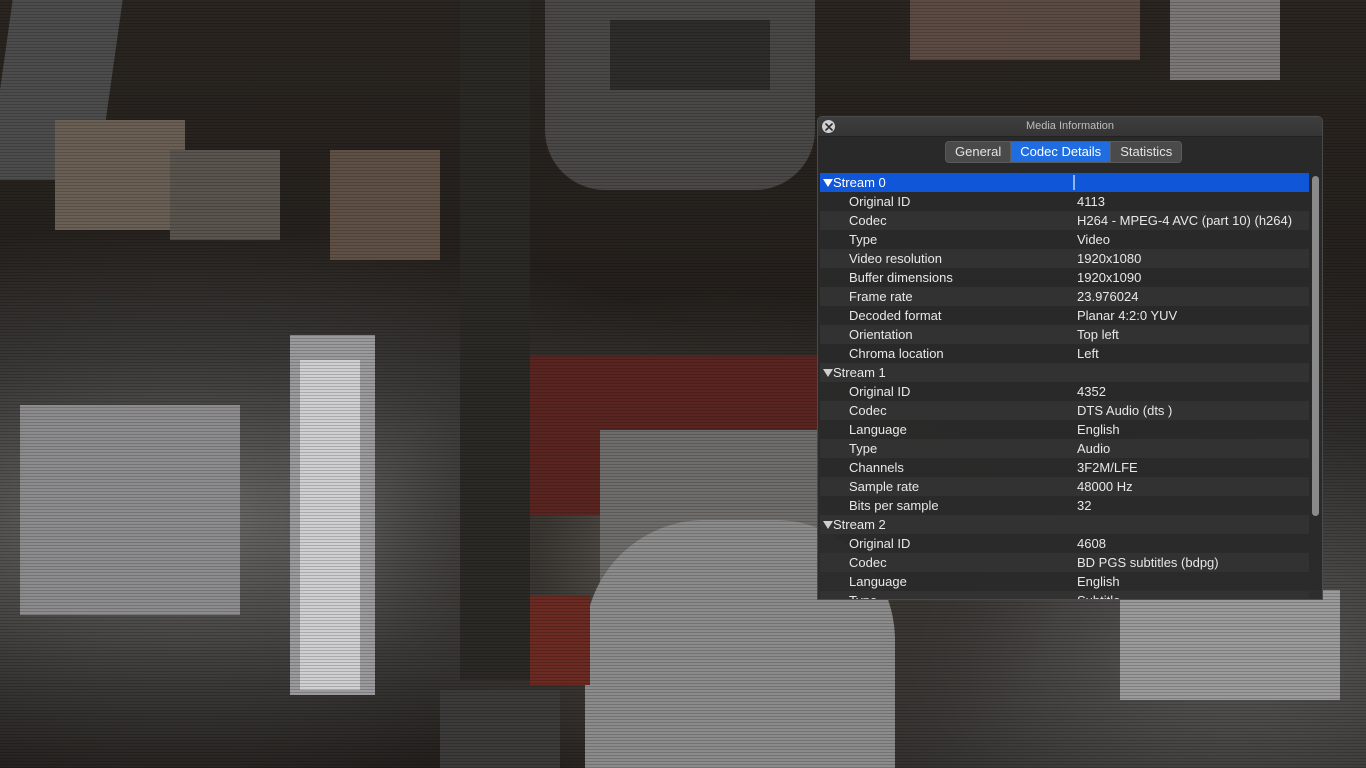 The image size is (1366, 768). I want to click on tab-general: General, so click(979, 152).